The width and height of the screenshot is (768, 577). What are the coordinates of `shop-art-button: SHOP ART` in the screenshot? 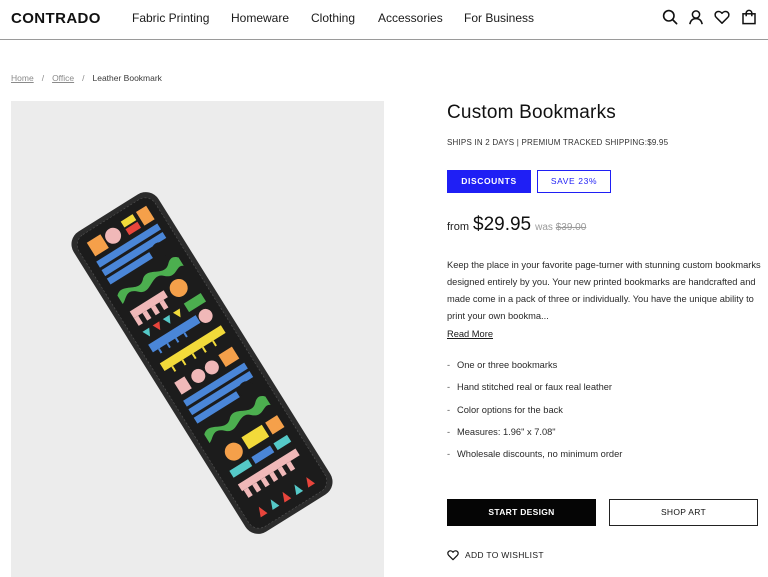 It's located at (683, 512).